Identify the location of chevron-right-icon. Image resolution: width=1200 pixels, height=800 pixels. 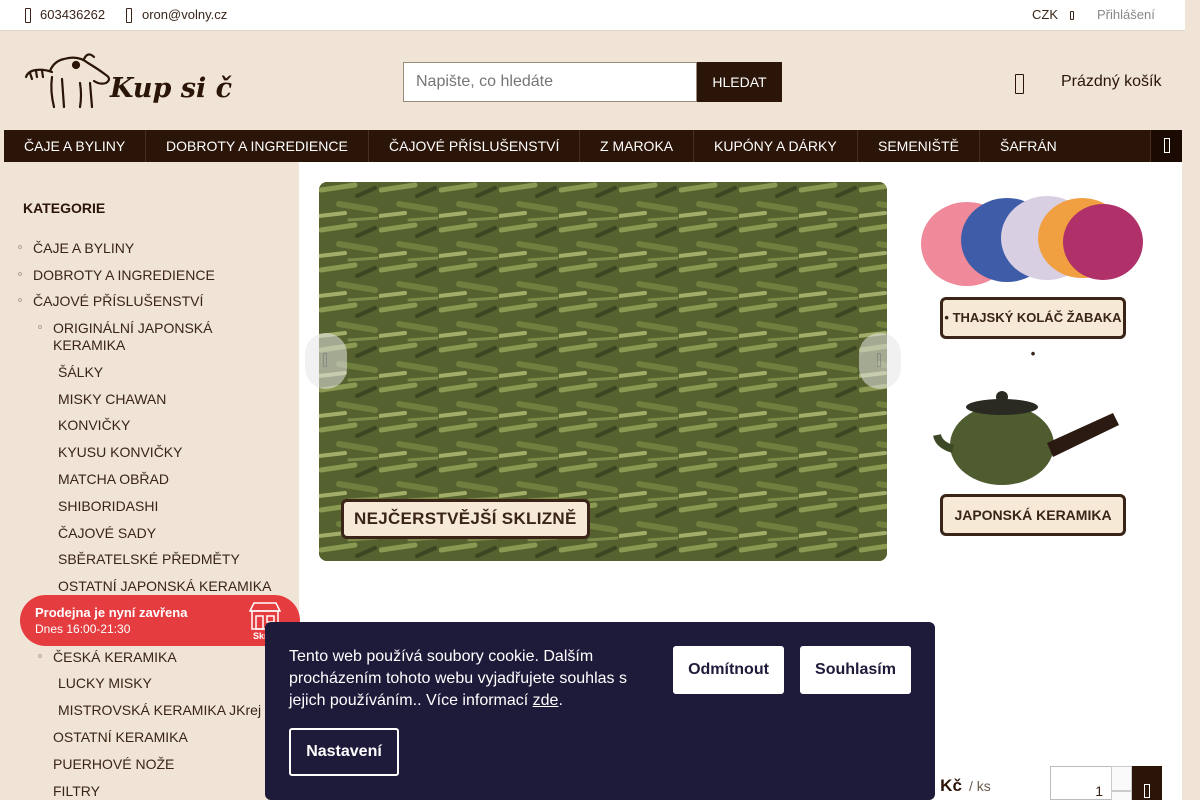
(879, 360).